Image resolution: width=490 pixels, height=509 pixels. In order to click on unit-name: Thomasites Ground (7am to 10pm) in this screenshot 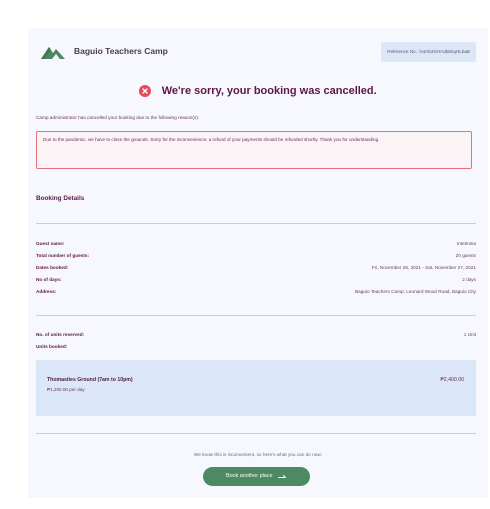, I will do `click(90, 380)`.